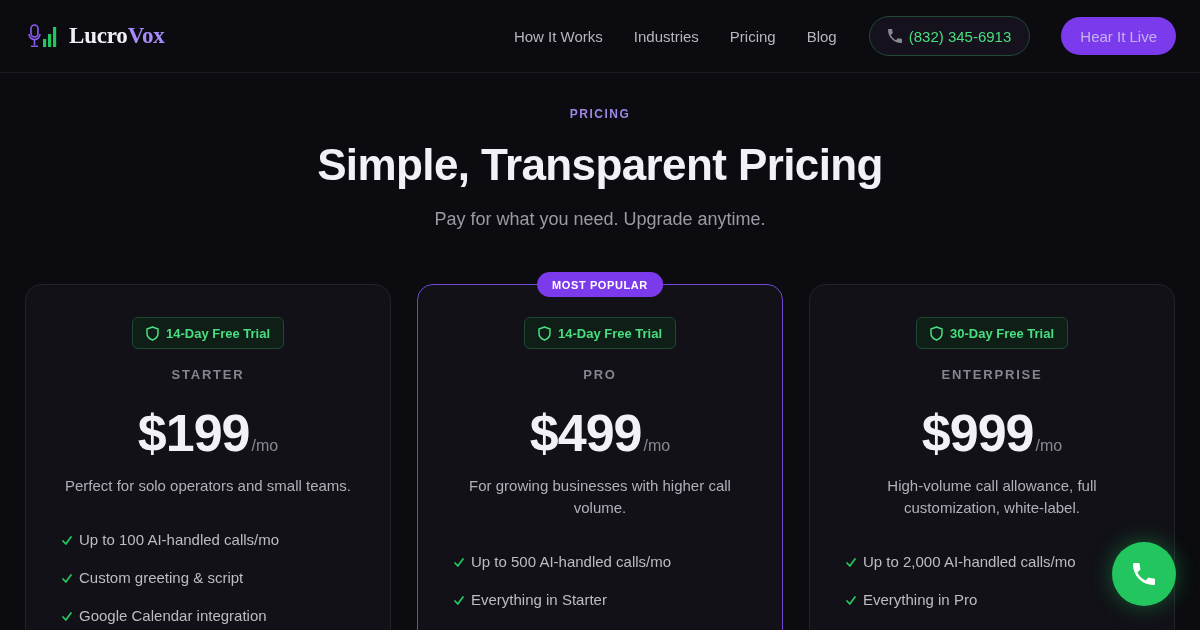  What do you see at coordinates (992, 375) in the screenshot?
I see `plan-name: ENTERPRISE` at bounding box center [992, 375].